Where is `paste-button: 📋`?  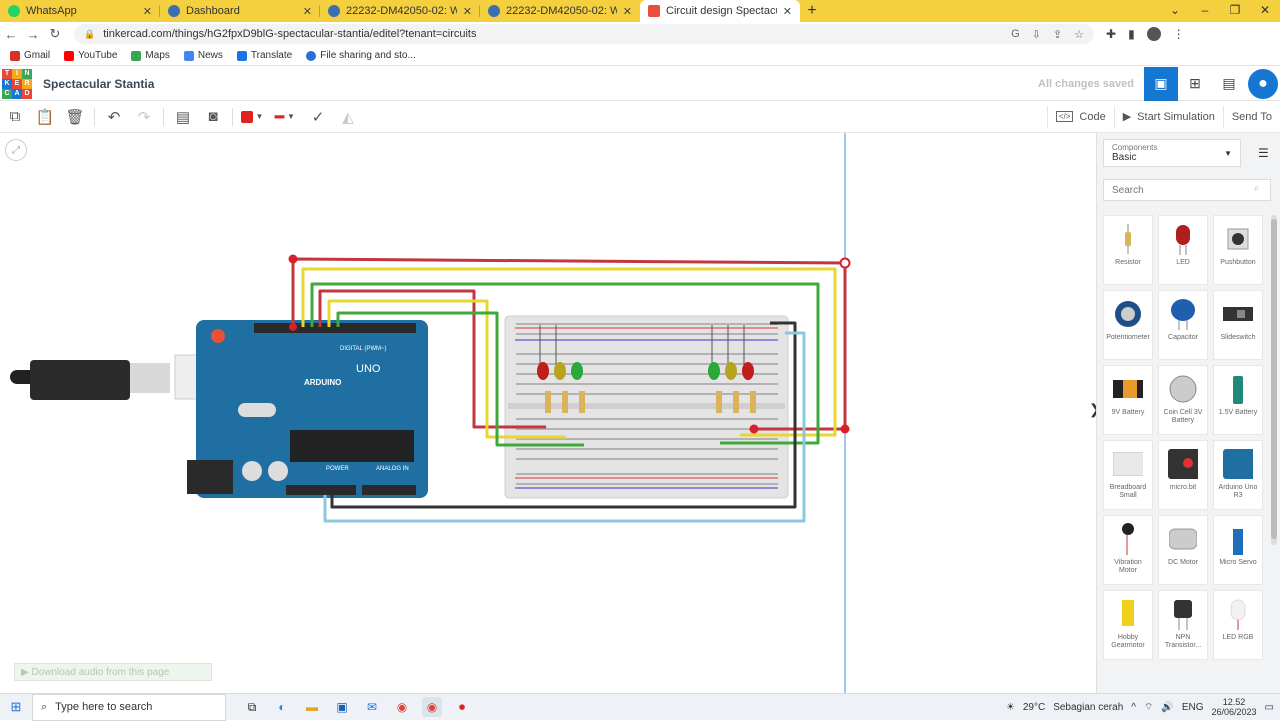
paste-button: 📋 is located at coordinates (45, 117).